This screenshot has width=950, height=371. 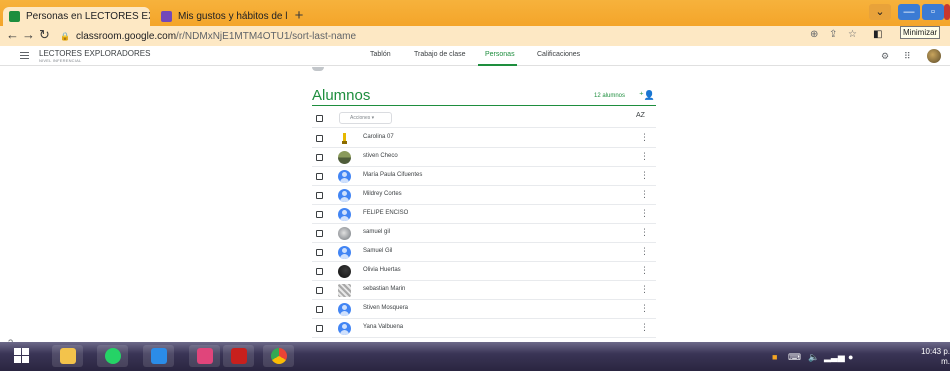 I want to click on section-title-alumnos: Alumnos, so click(x=341, y=95).